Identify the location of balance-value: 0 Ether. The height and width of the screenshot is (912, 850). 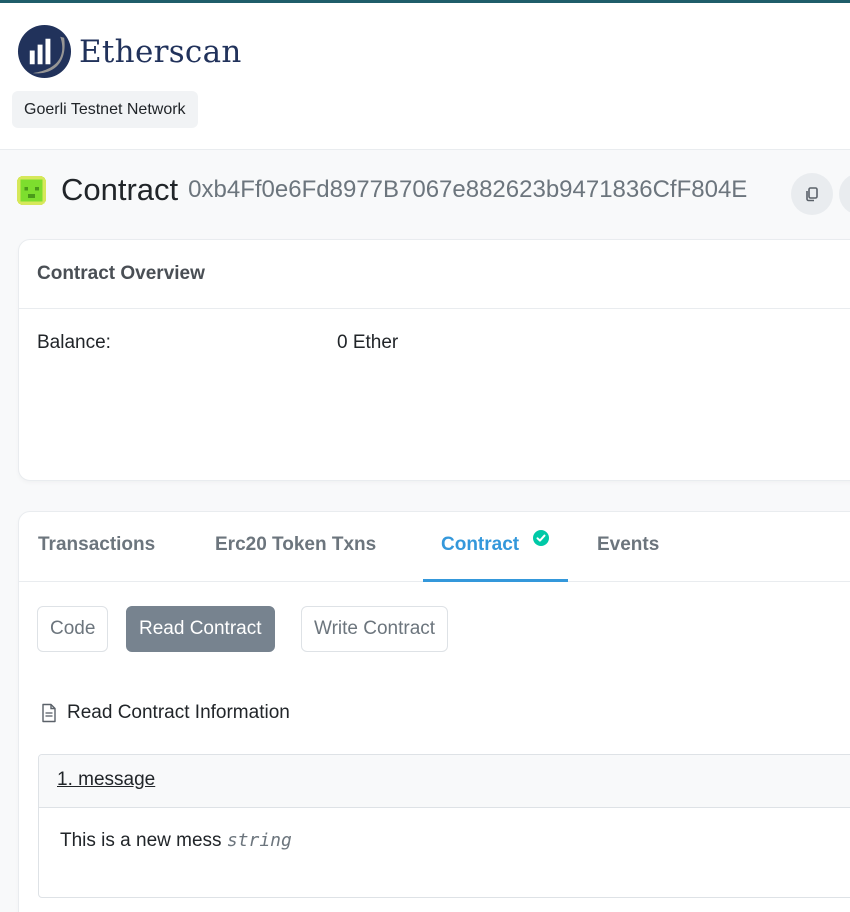
(368, 342).